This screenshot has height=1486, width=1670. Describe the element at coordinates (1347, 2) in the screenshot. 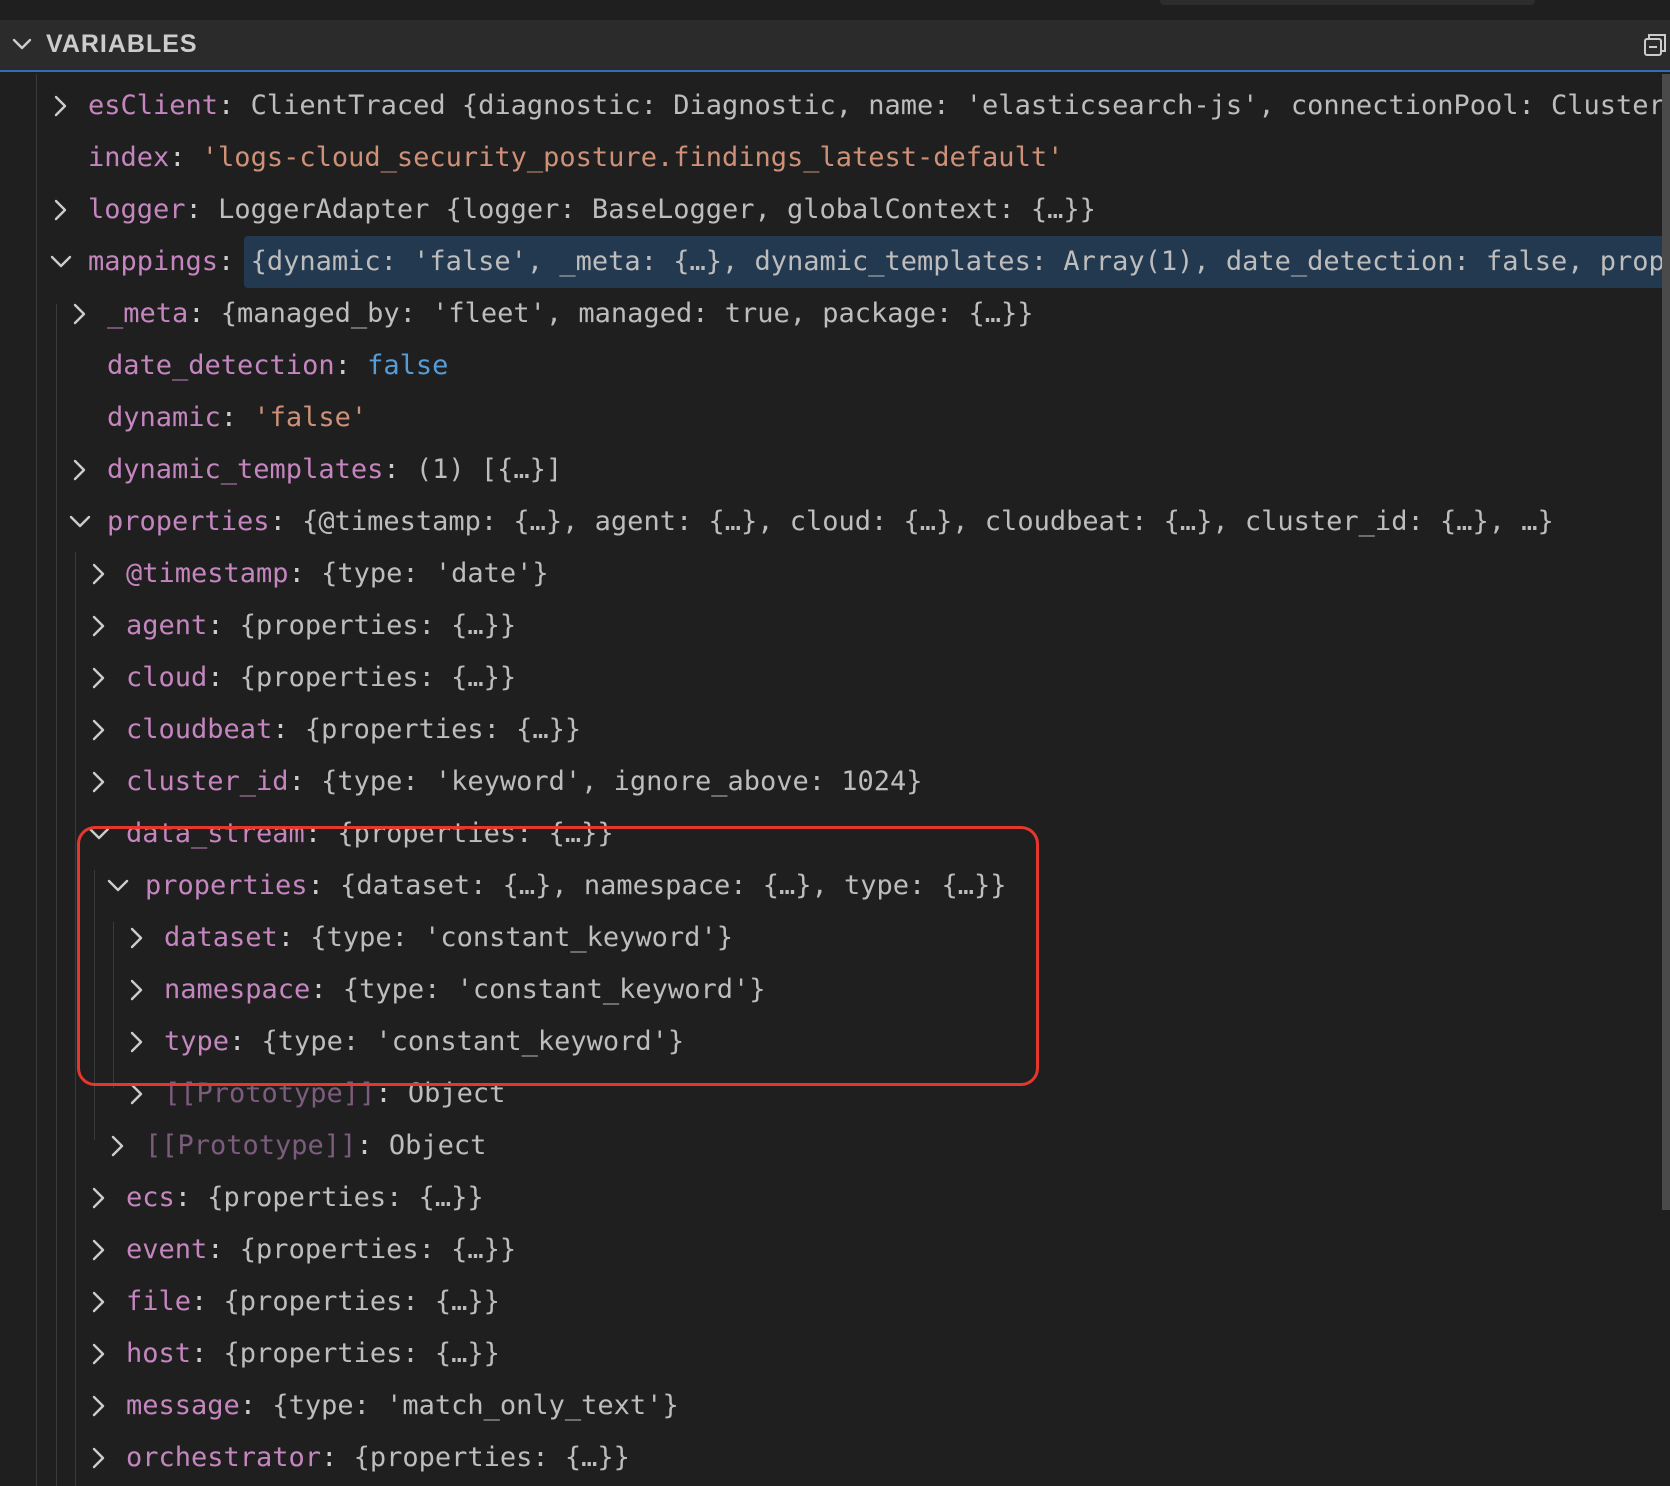

I see `top-search-pill` at that location.